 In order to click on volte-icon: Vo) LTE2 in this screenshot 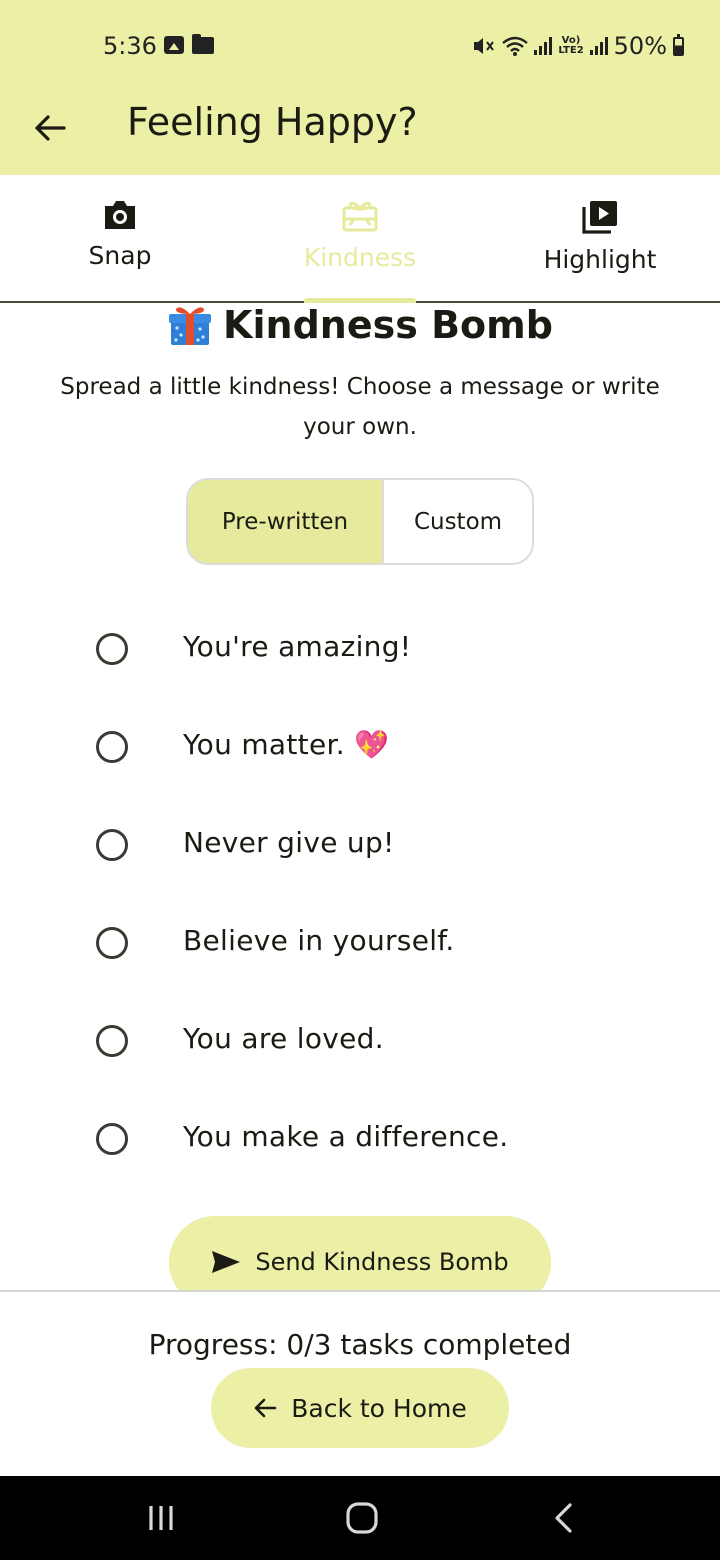, I will do `click(571, 45)`.